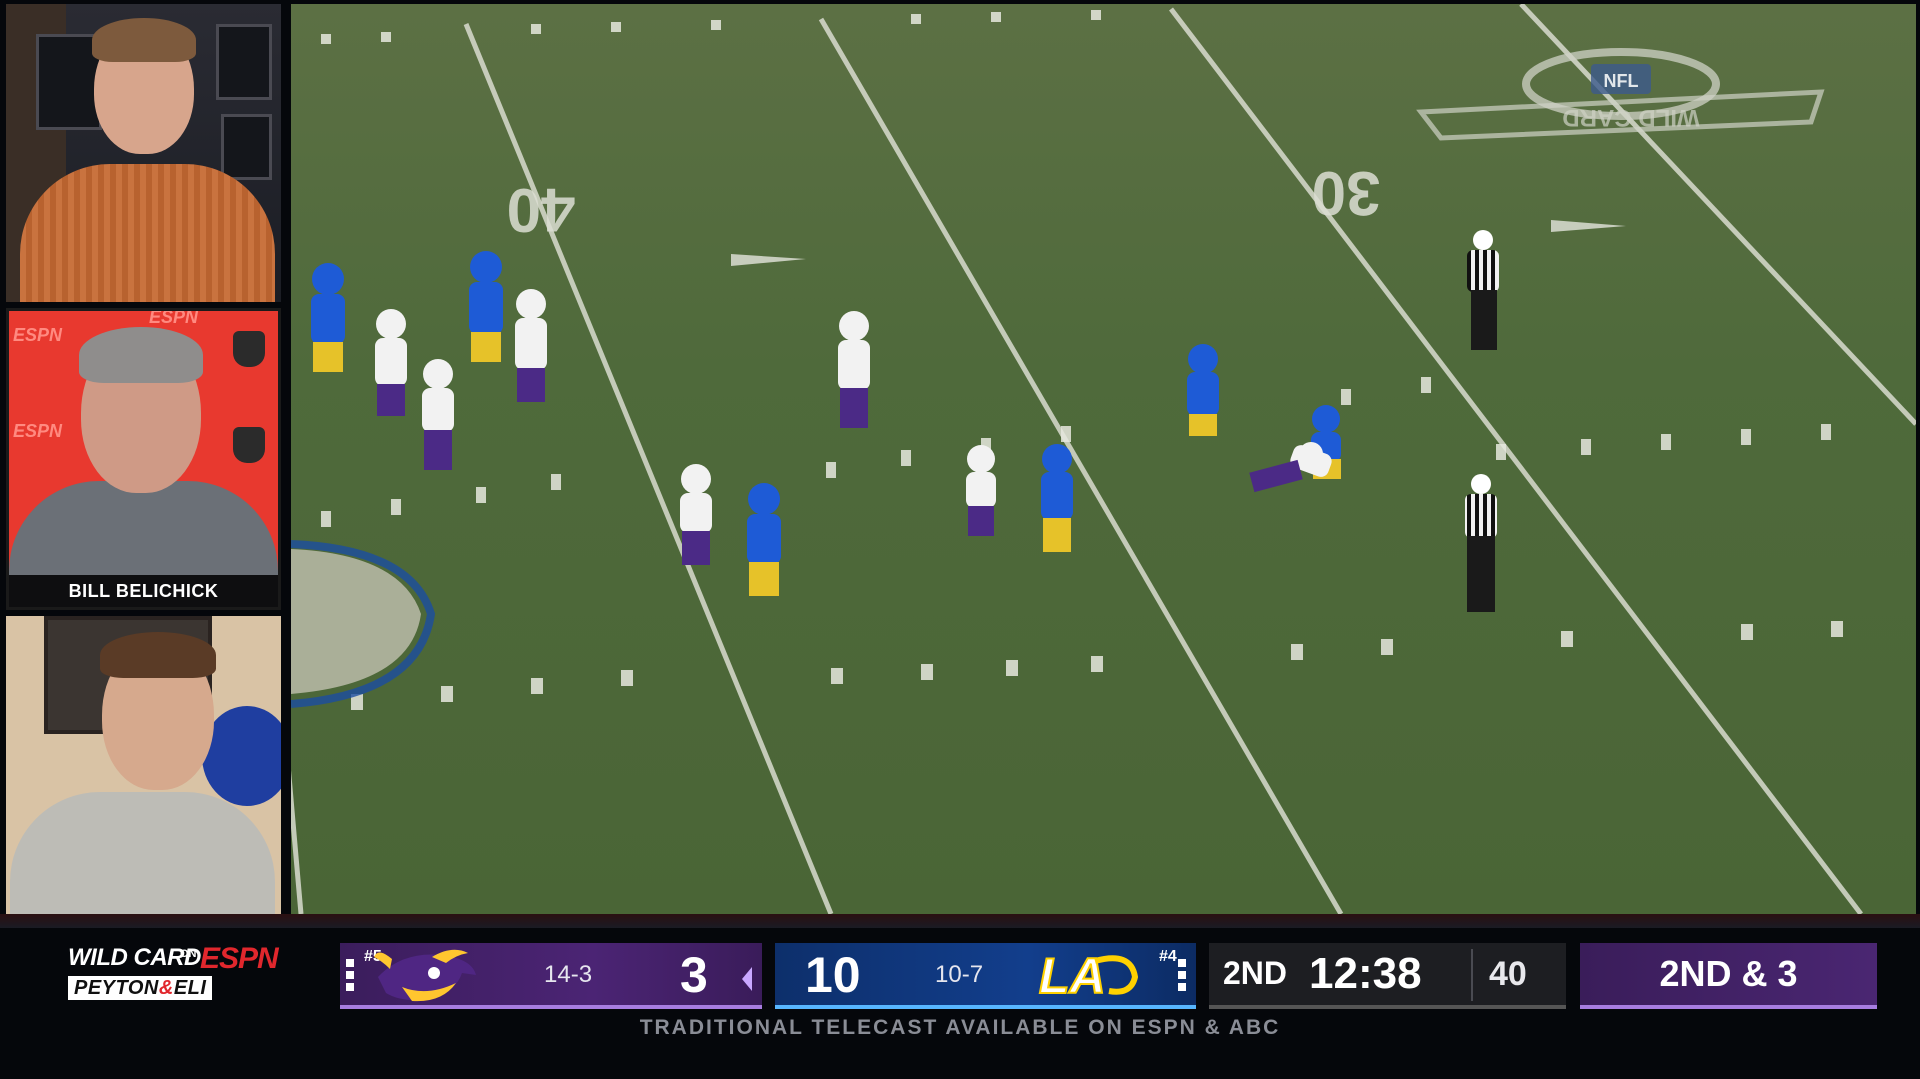  Describe the element at coordinates (116, 988) in the screenshot. I see `brand-peyton: PEYTON` at that location.